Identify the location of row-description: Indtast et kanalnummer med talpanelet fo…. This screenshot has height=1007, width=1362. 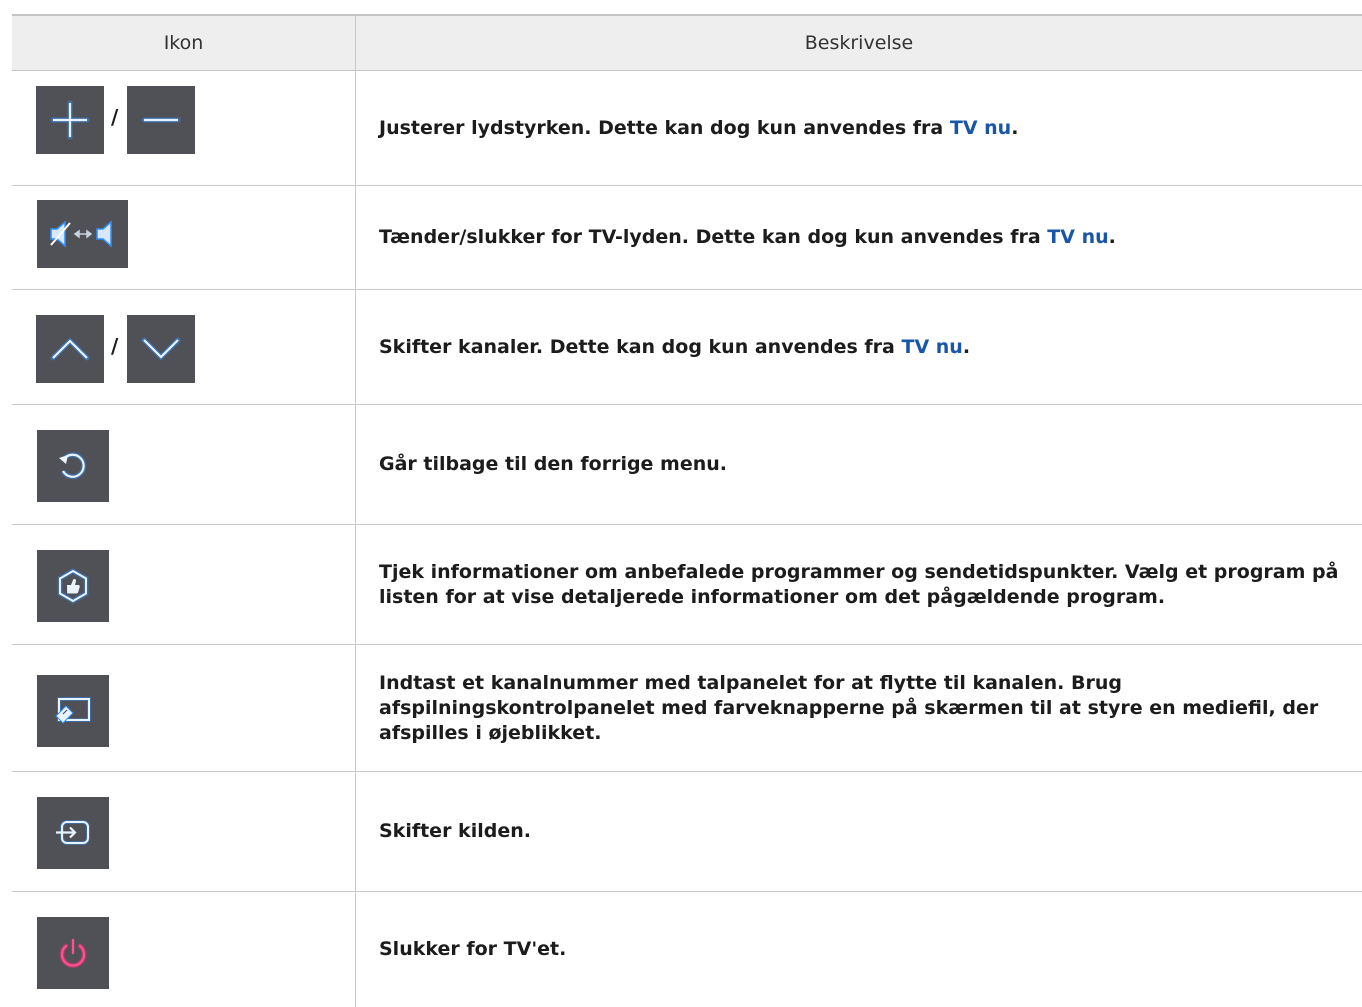
(849, 707).